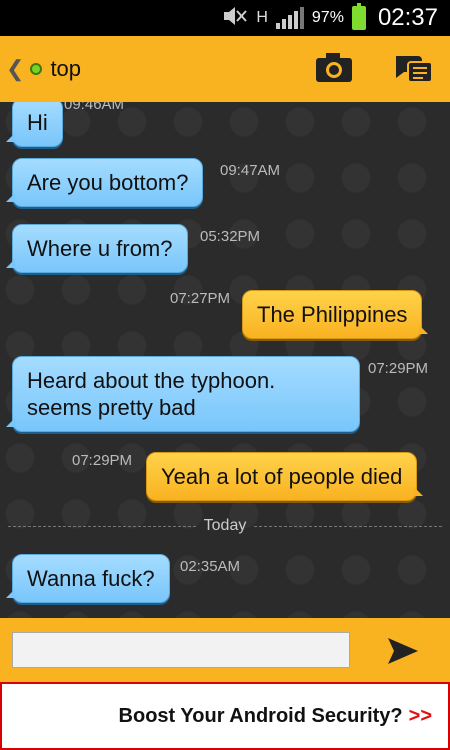 Image resolution: width=450 pixels, height=750 pixels. What do you see at coordinates (262, 17) in the screenshot?
I see `network-h-icon: H` at bounding box center [262, 17].